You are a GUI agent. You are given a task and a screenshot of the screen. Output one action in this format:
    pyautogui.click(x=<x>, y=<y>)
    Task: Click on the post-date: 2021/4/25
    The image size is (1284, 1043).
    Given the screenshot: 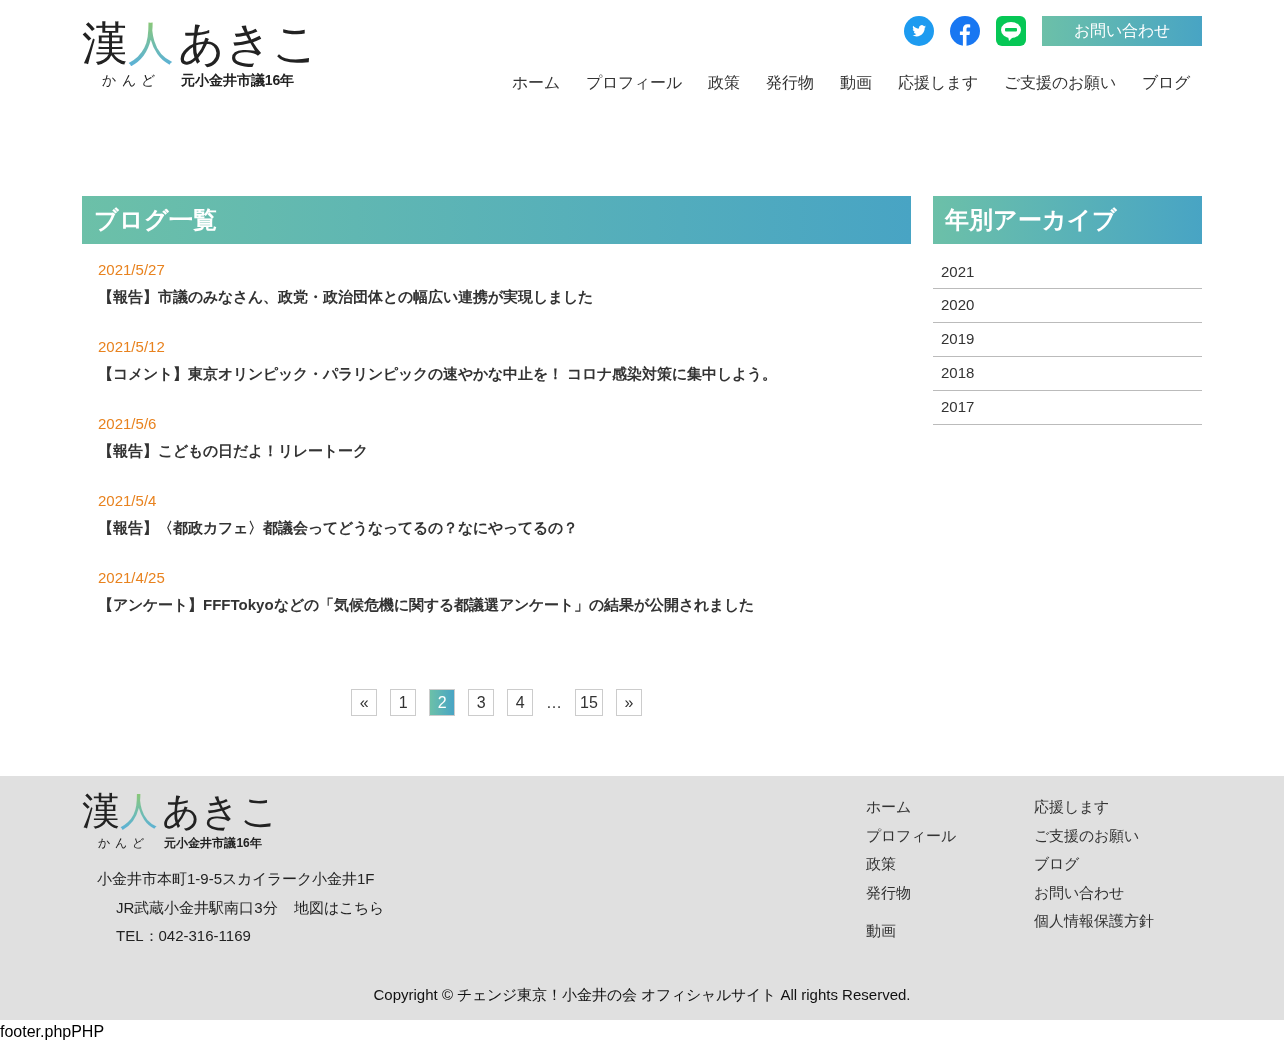 What is the action you would take?
    pyautogui.click(x=132, y=578)
    